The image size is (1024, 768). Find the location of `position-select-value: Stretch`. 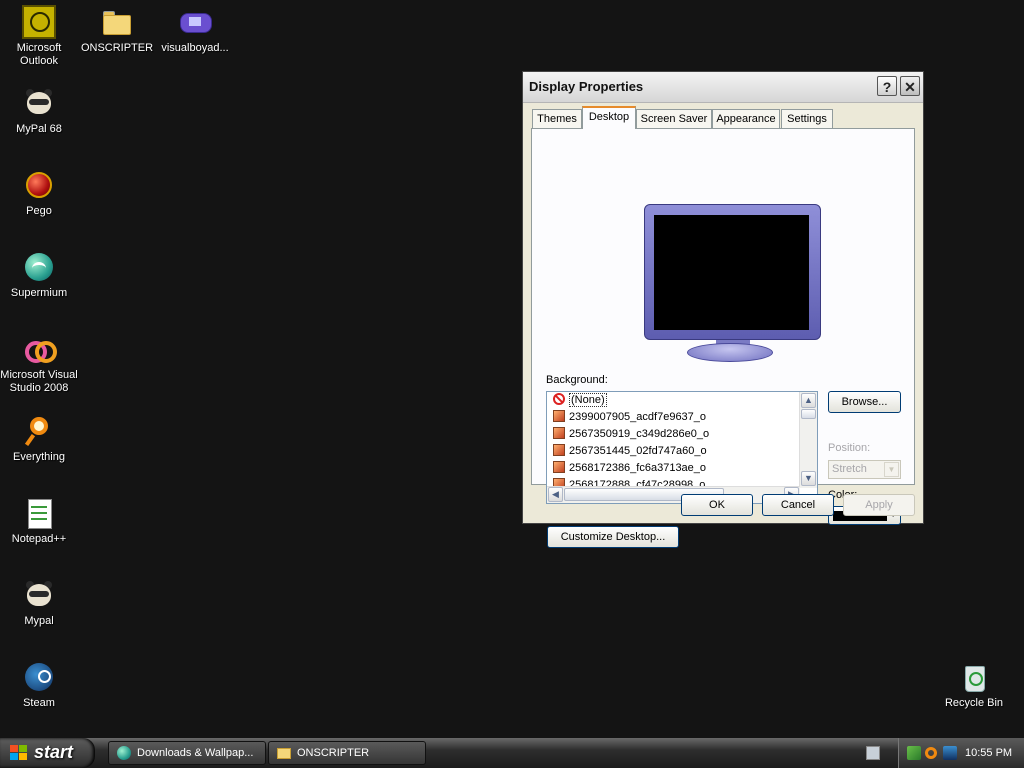

position-select-value: Stretch is located at coordinates (849, 469).